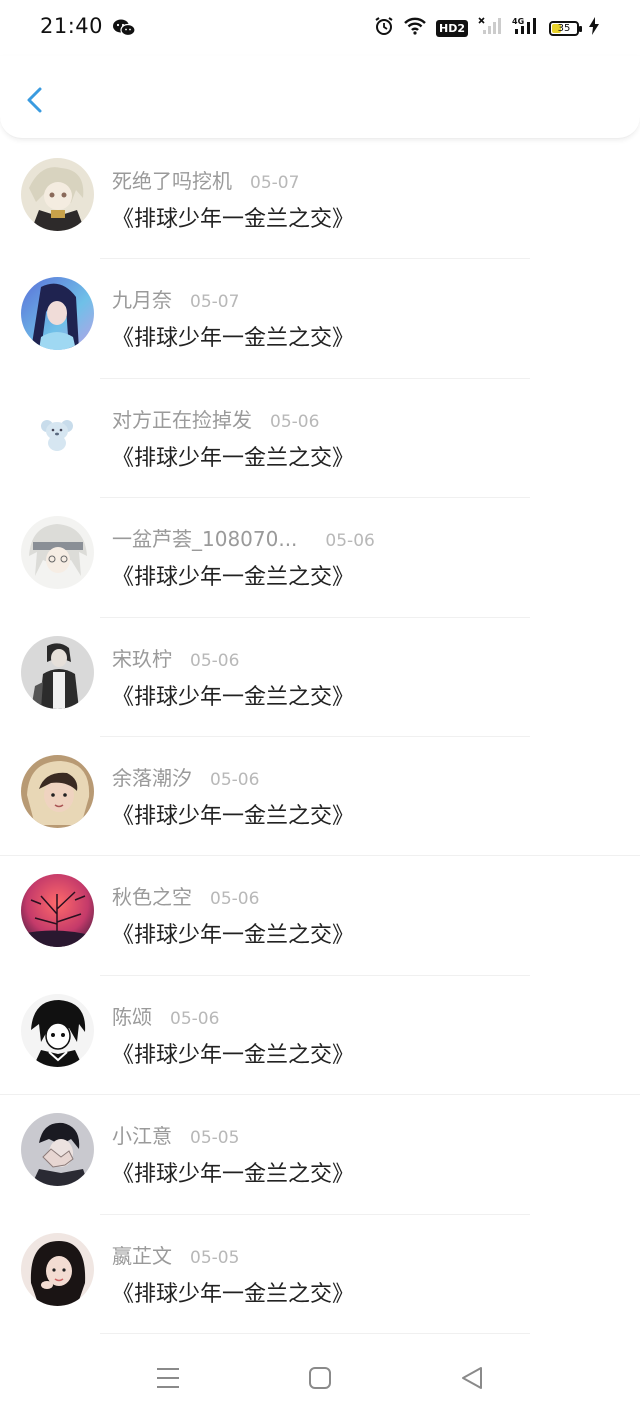 The height and width of the screenshot is (1422, 640). Describe the element at coordinates (142, 1136) in the screenshot. I see `user-name: 小江意` at that location.